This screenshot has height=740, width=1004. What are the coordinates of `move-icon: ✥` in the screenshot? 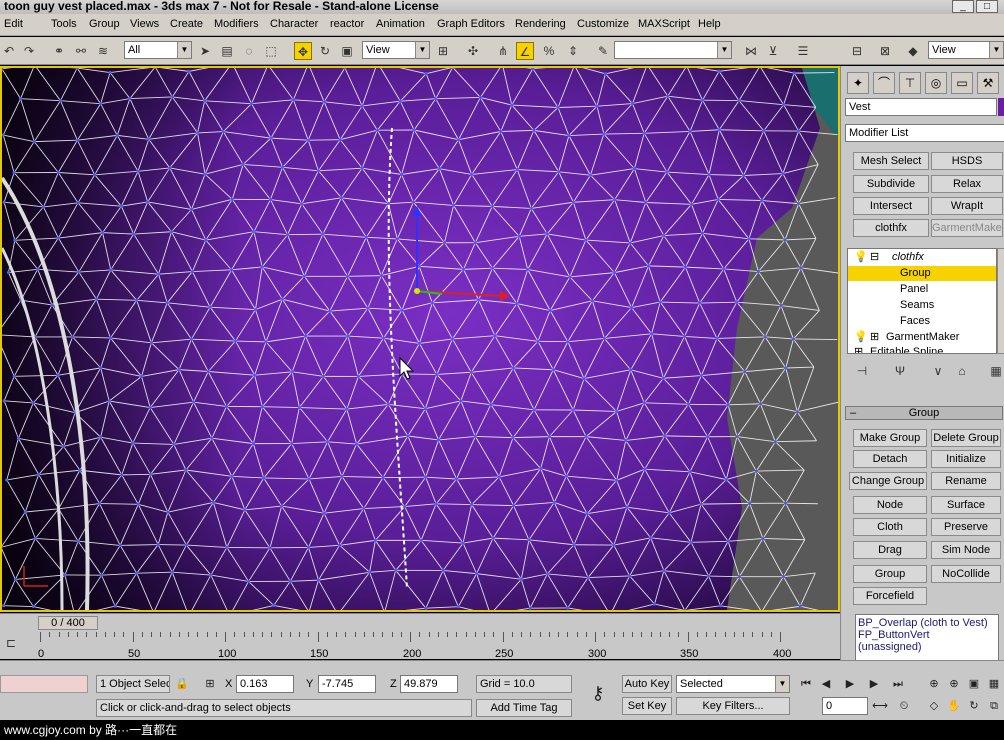 It's located at (303, 51).